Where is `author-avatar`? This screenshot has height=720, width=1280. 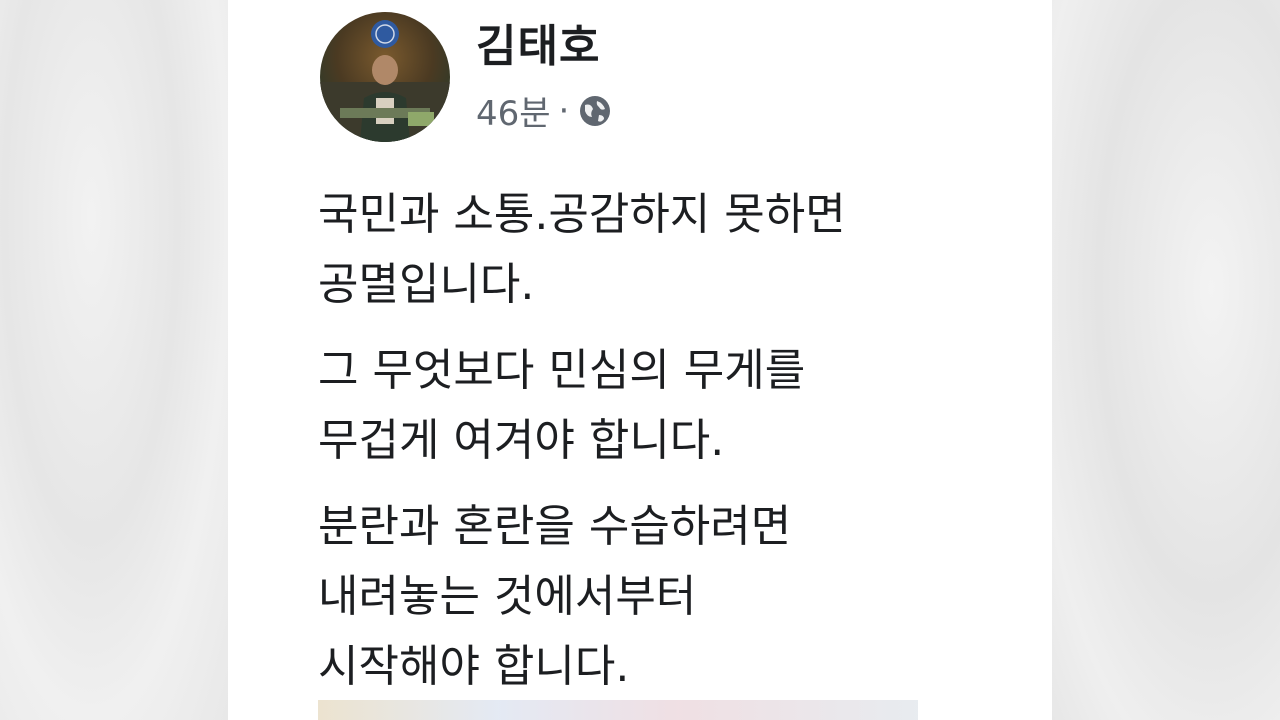 author-avatar is located at coordinates (385, 77).